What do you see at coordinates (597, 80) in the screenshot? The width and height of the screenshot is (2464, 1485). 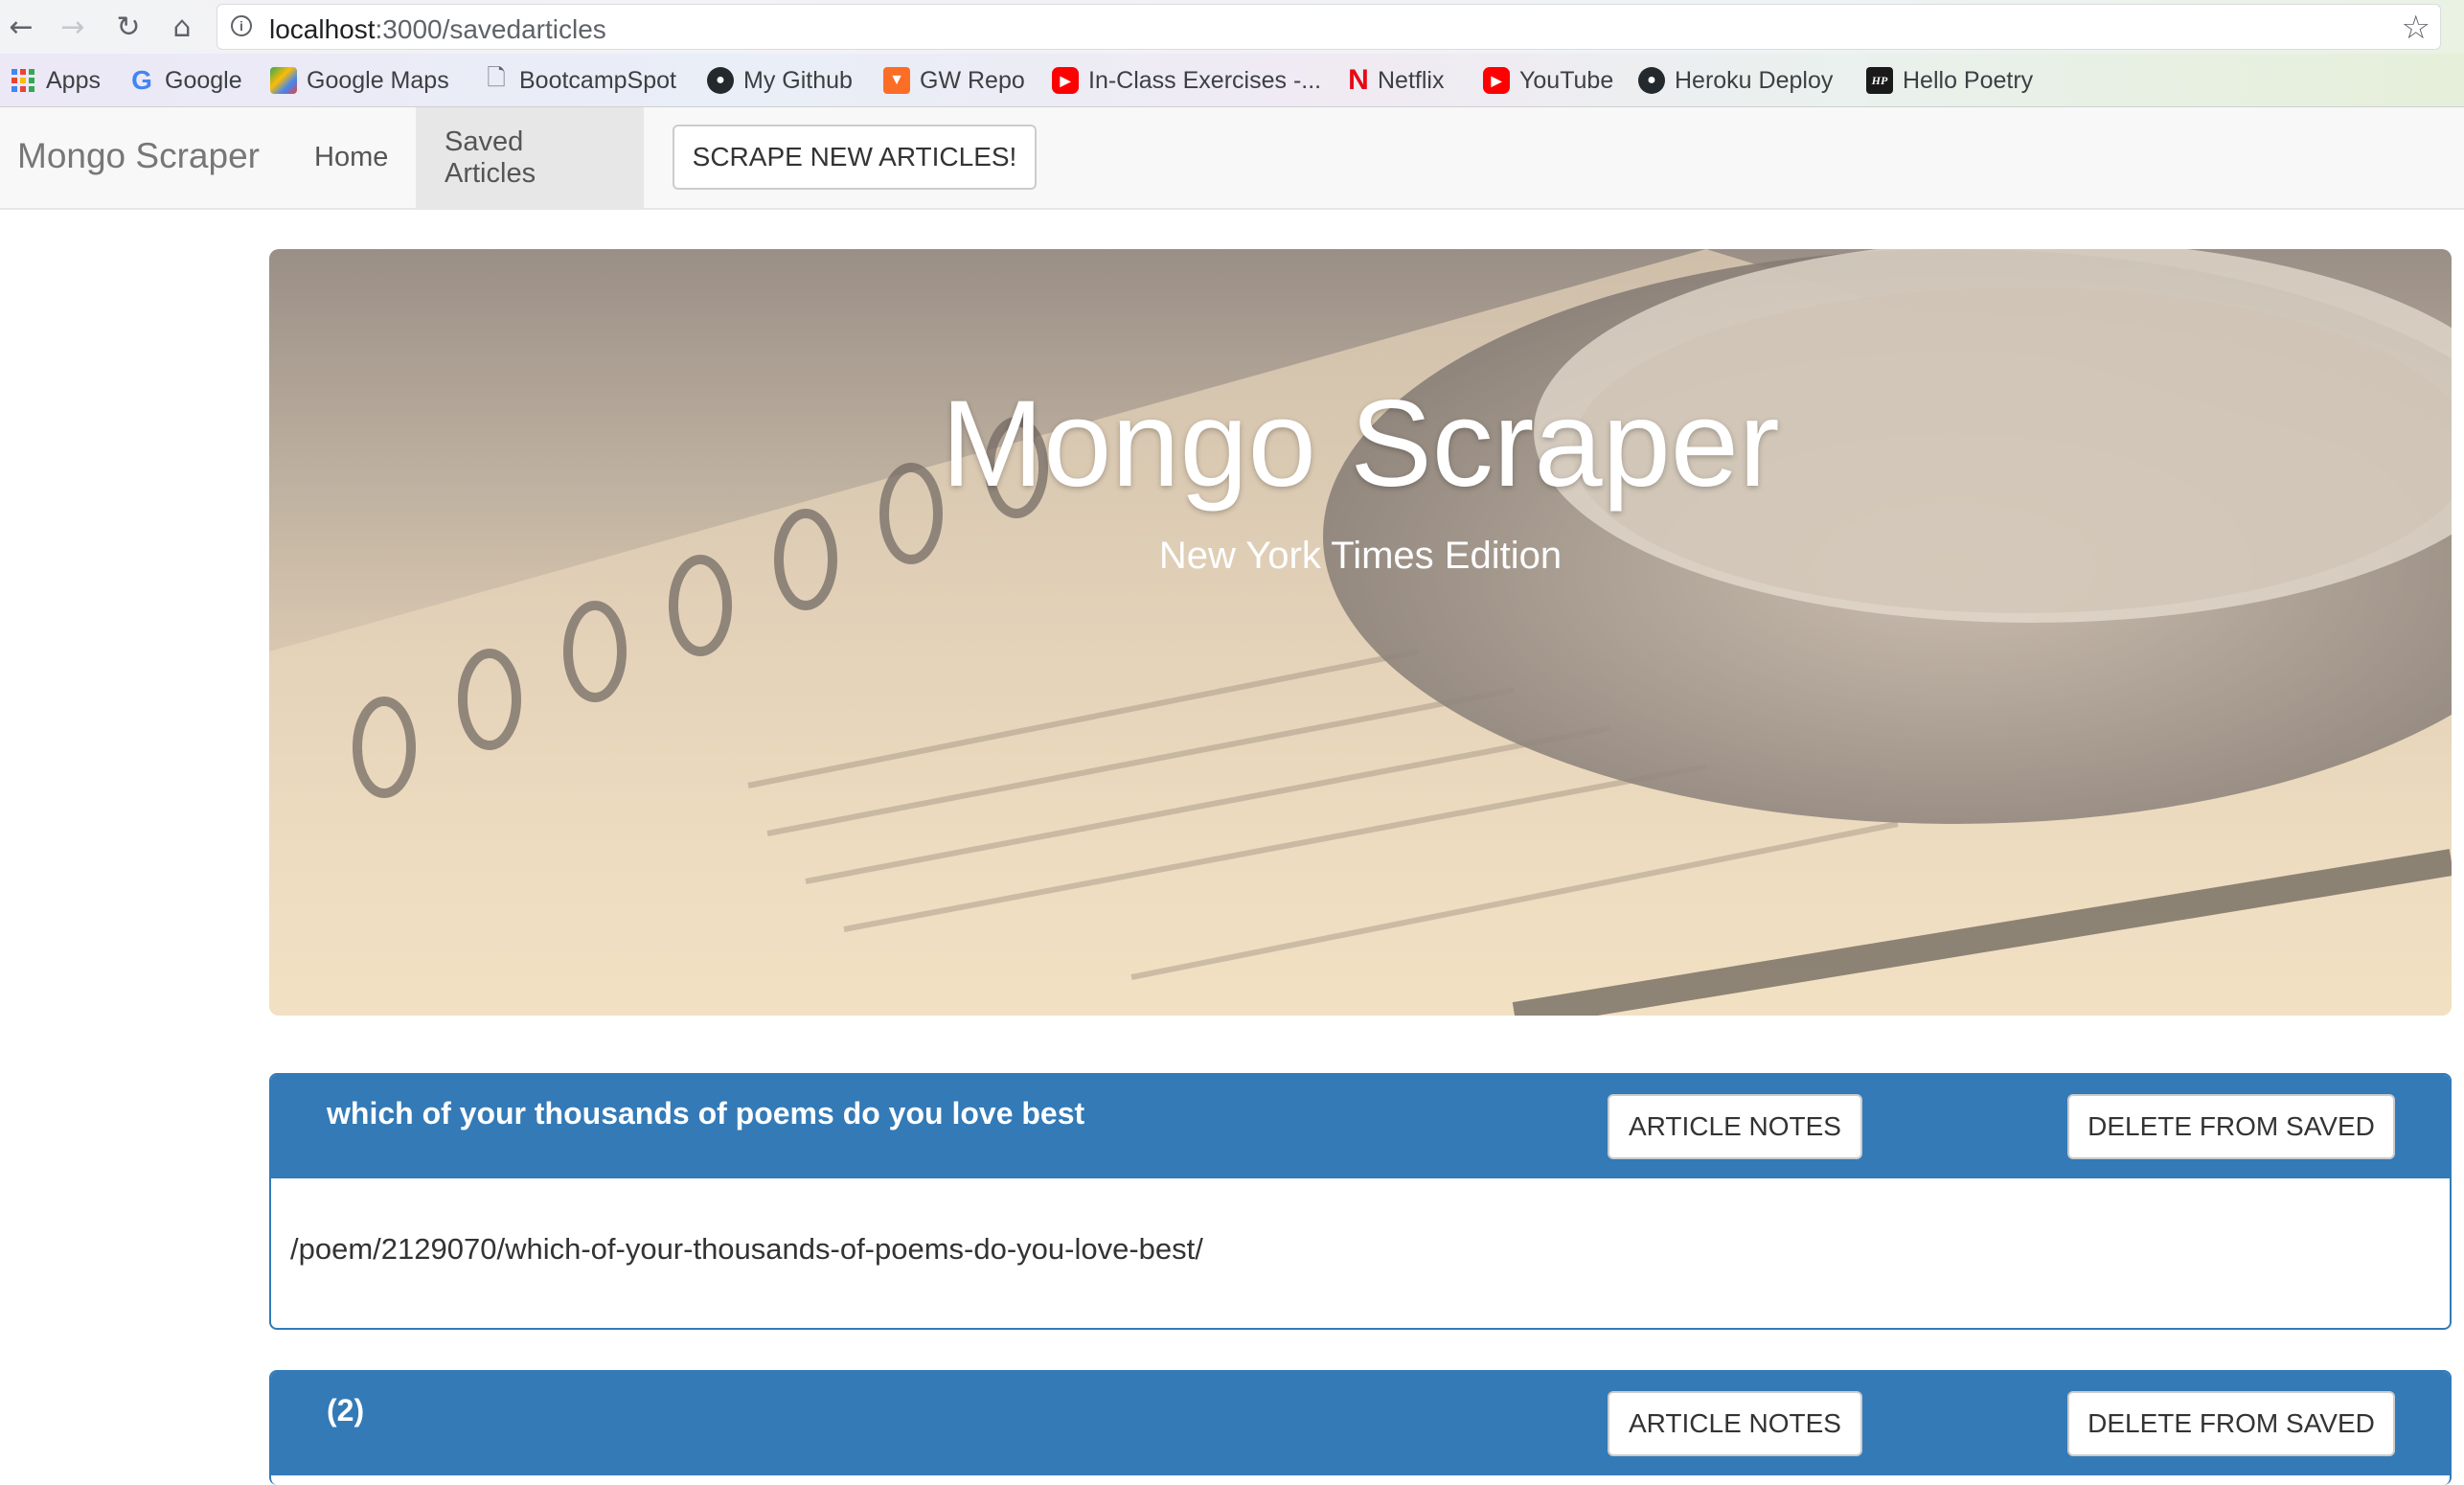 I see `bookmark-label: BootcampSpot` at bounding box center [597, 80].